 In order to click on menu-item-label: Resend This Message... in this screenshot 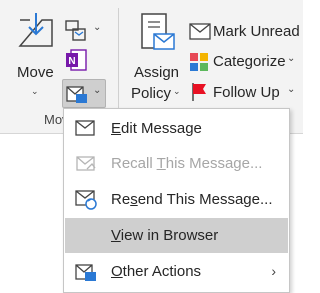, I will do `click(192, 199)`.